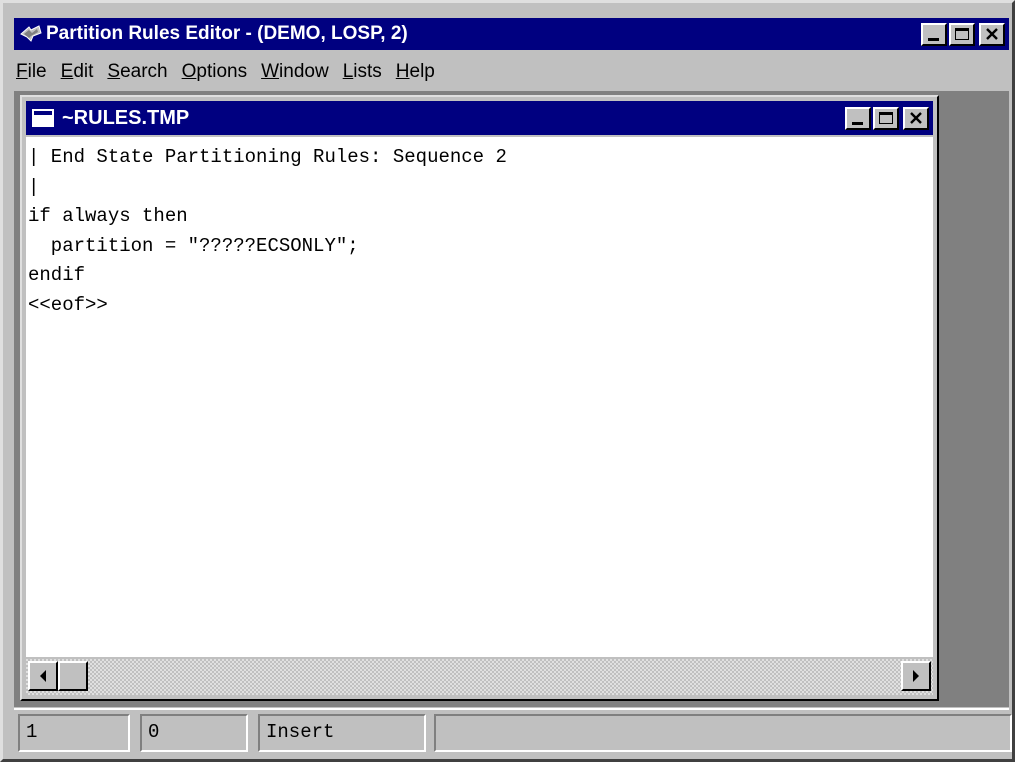 This screenshot has width=1015, height=762. Describe the element at coordinates (43, 118) in the screenshot. I see `document-icon` at that location.